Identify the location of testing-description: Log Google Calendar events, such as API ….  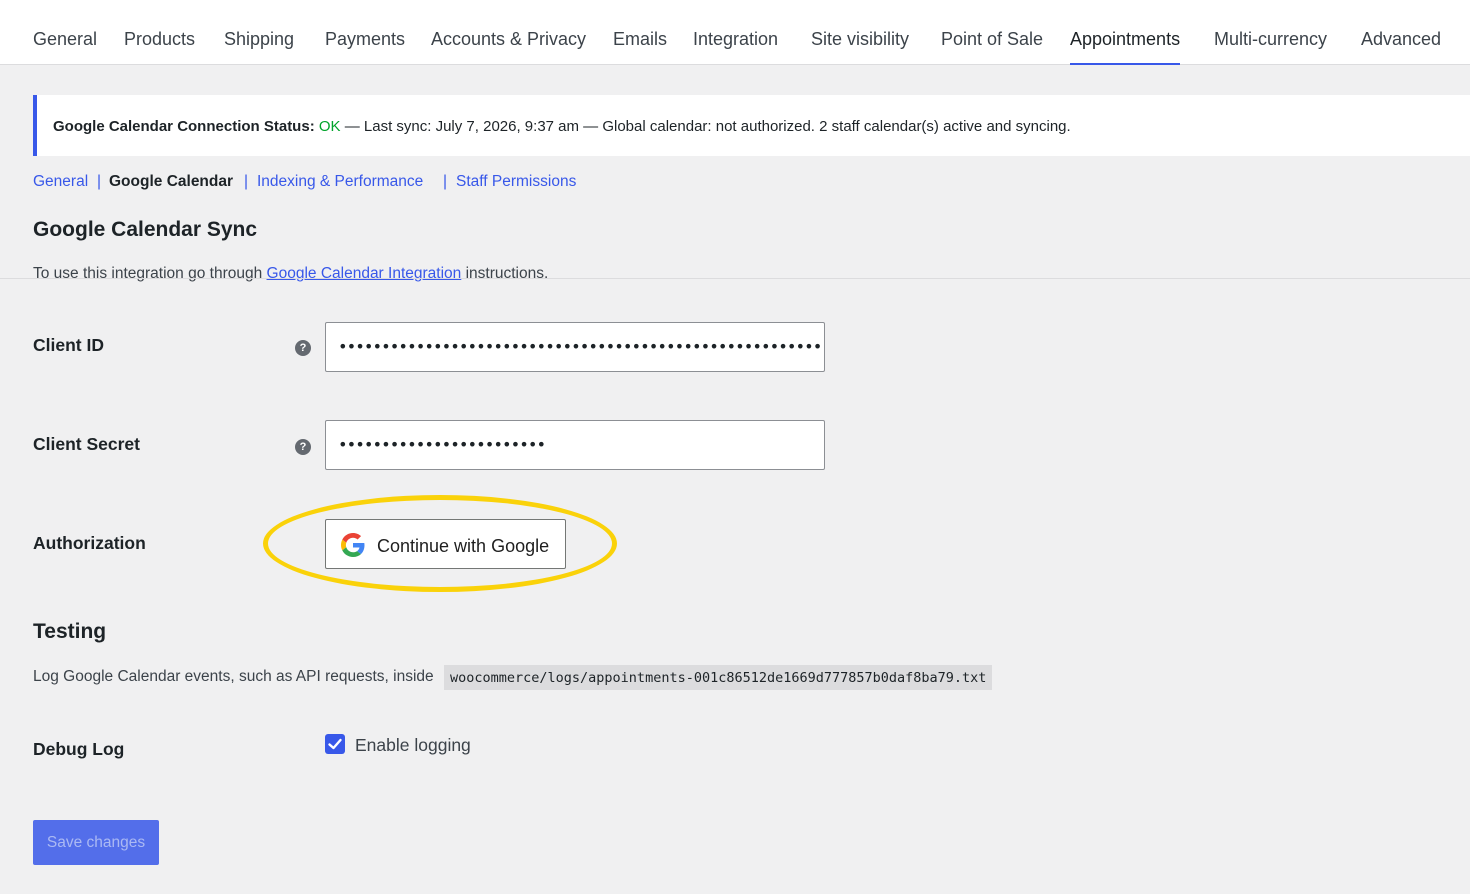
(233, 676).